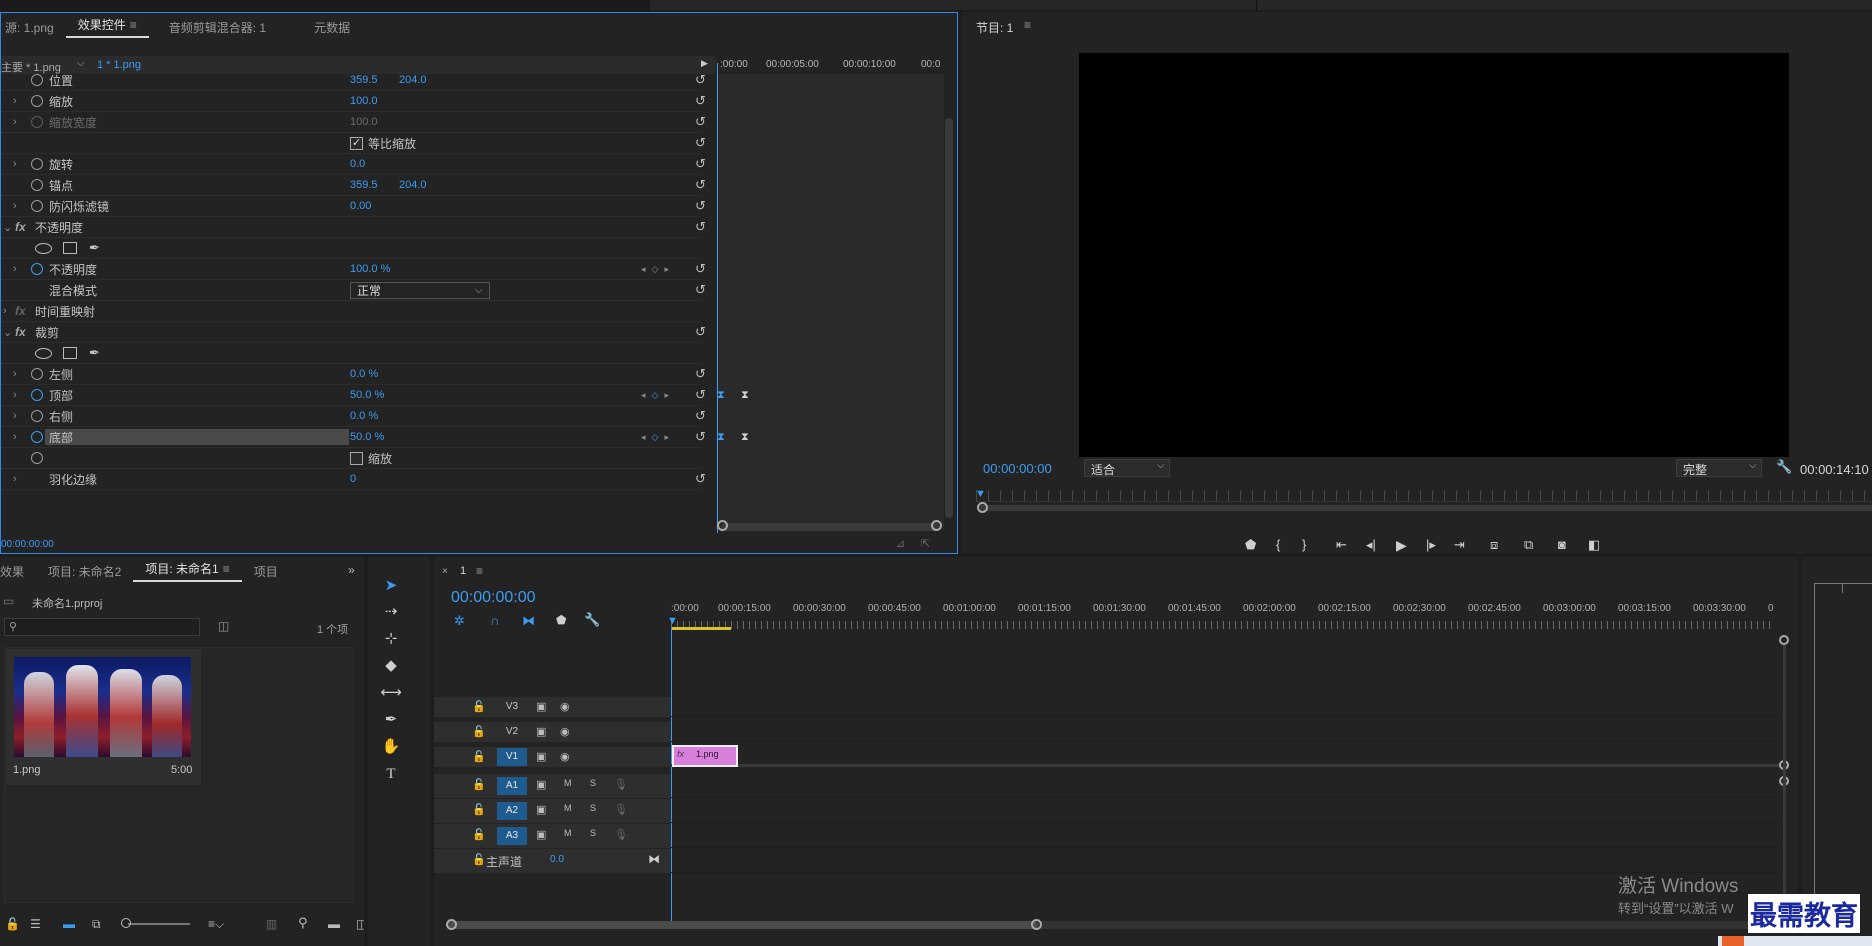  I want to click on slip-tool-icon: ⟷, so click(391, 693).